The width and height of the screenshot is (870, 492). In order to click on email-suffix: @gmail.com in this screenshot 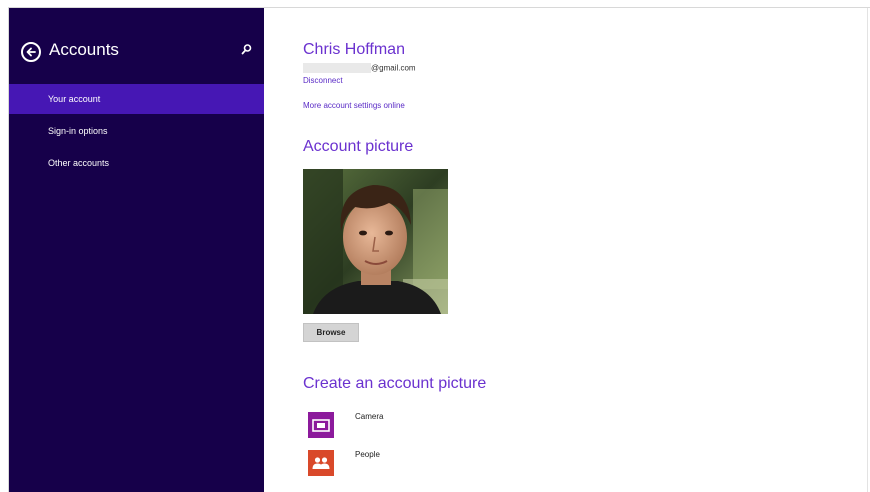, I will do `click(393, 68)`.